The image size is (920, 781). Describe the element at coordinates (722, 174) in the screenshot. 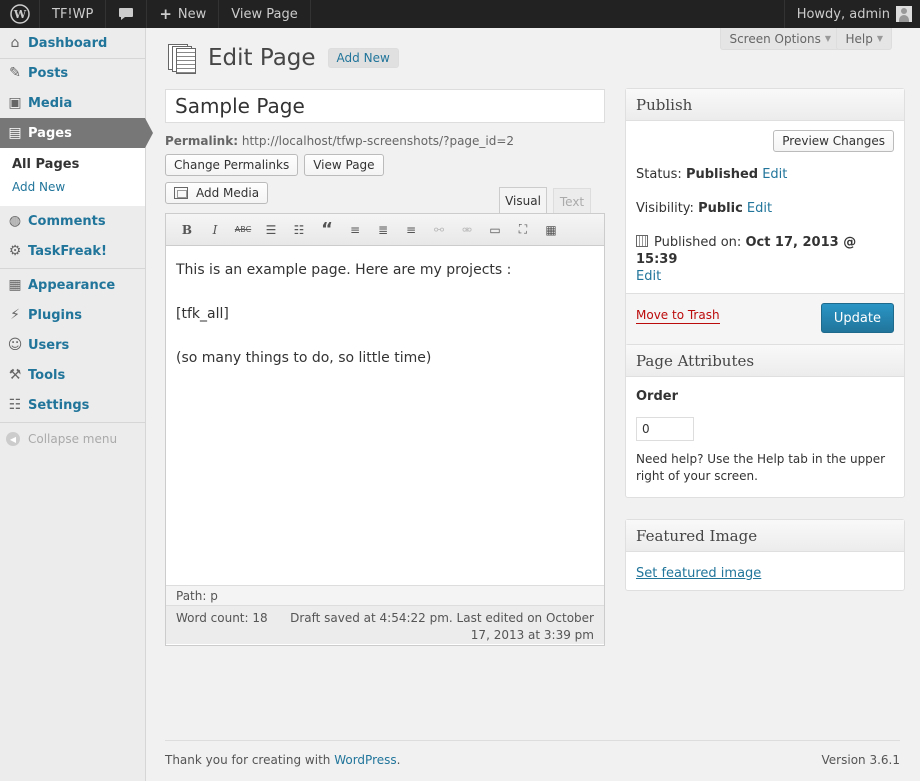

I see `status-value: Published` at that location.